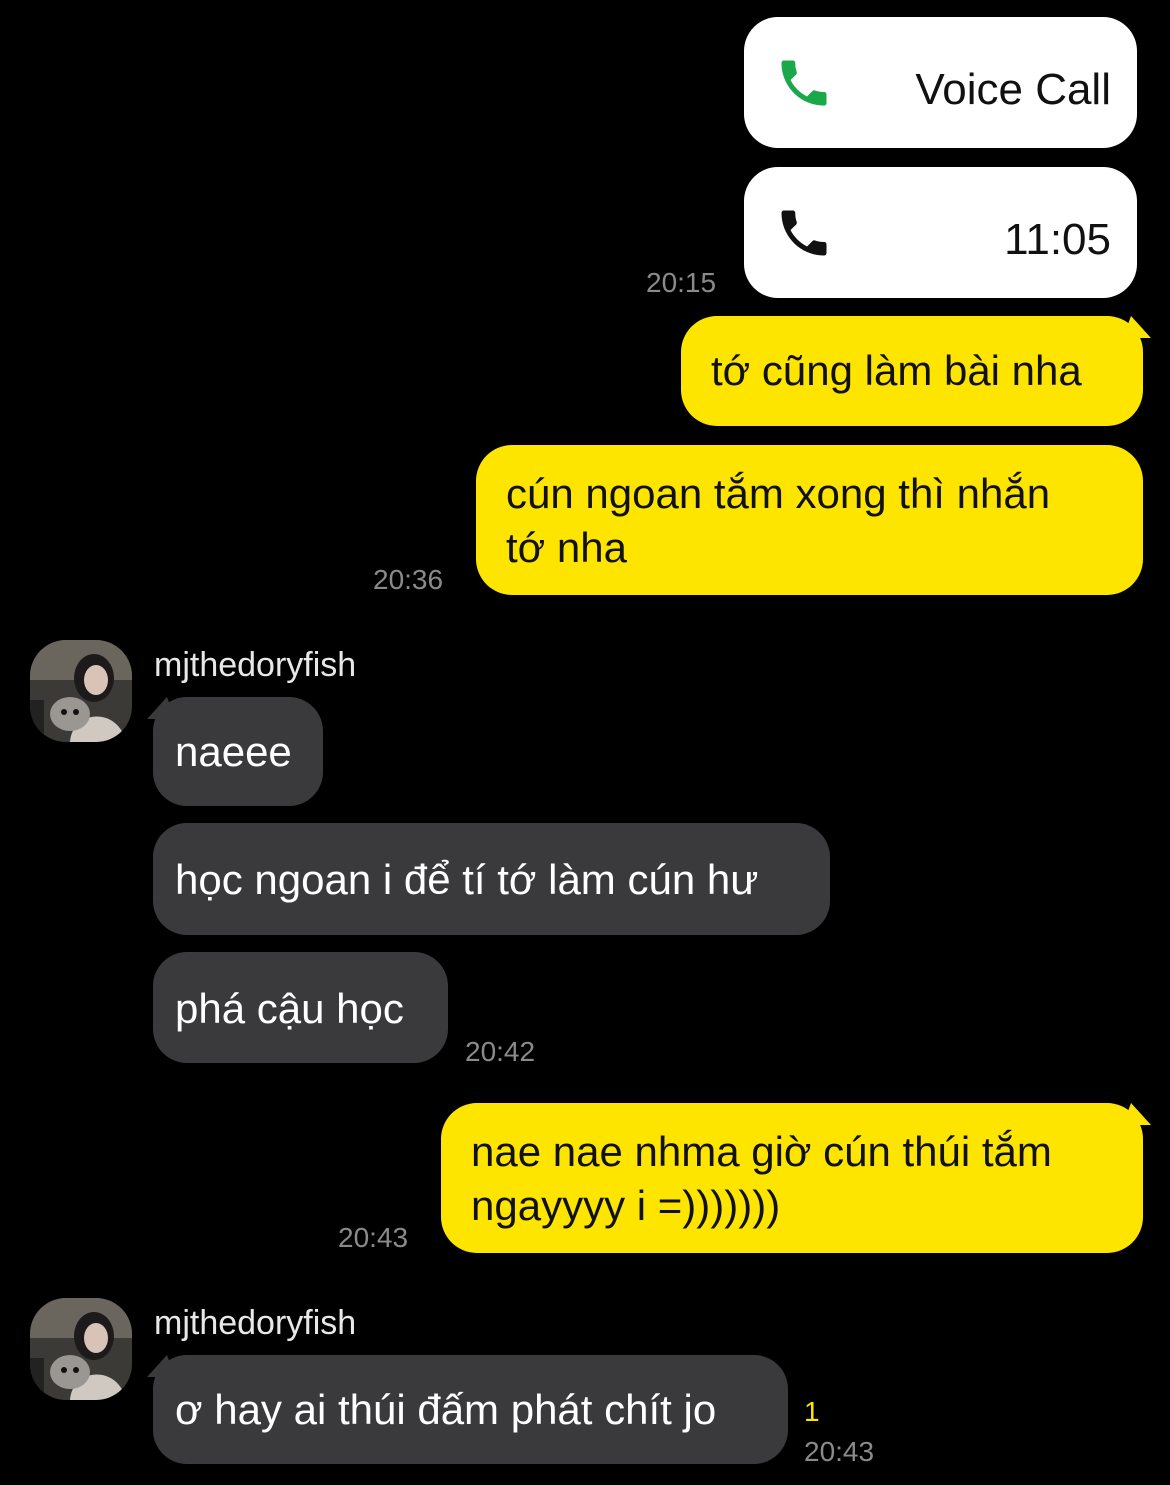 The width and height of the screenshot is (1170, 1485). I want to click on message-text: học ngoan i để tí tớ làm cún hư, so click(467, 879).